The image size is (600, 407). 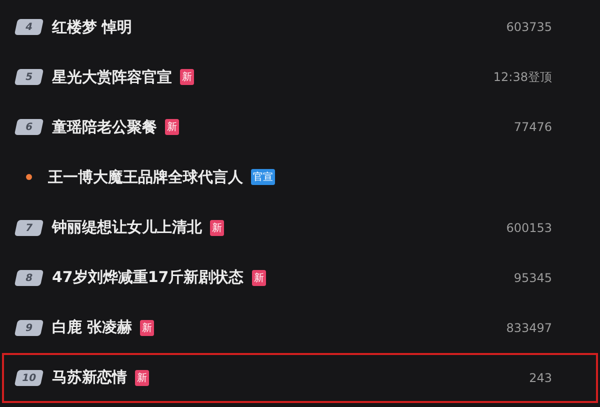 What do you see at coordinates (29, 127) in the screenshot?
I see `rank-badge: 6` at bounding box center [29, 127].